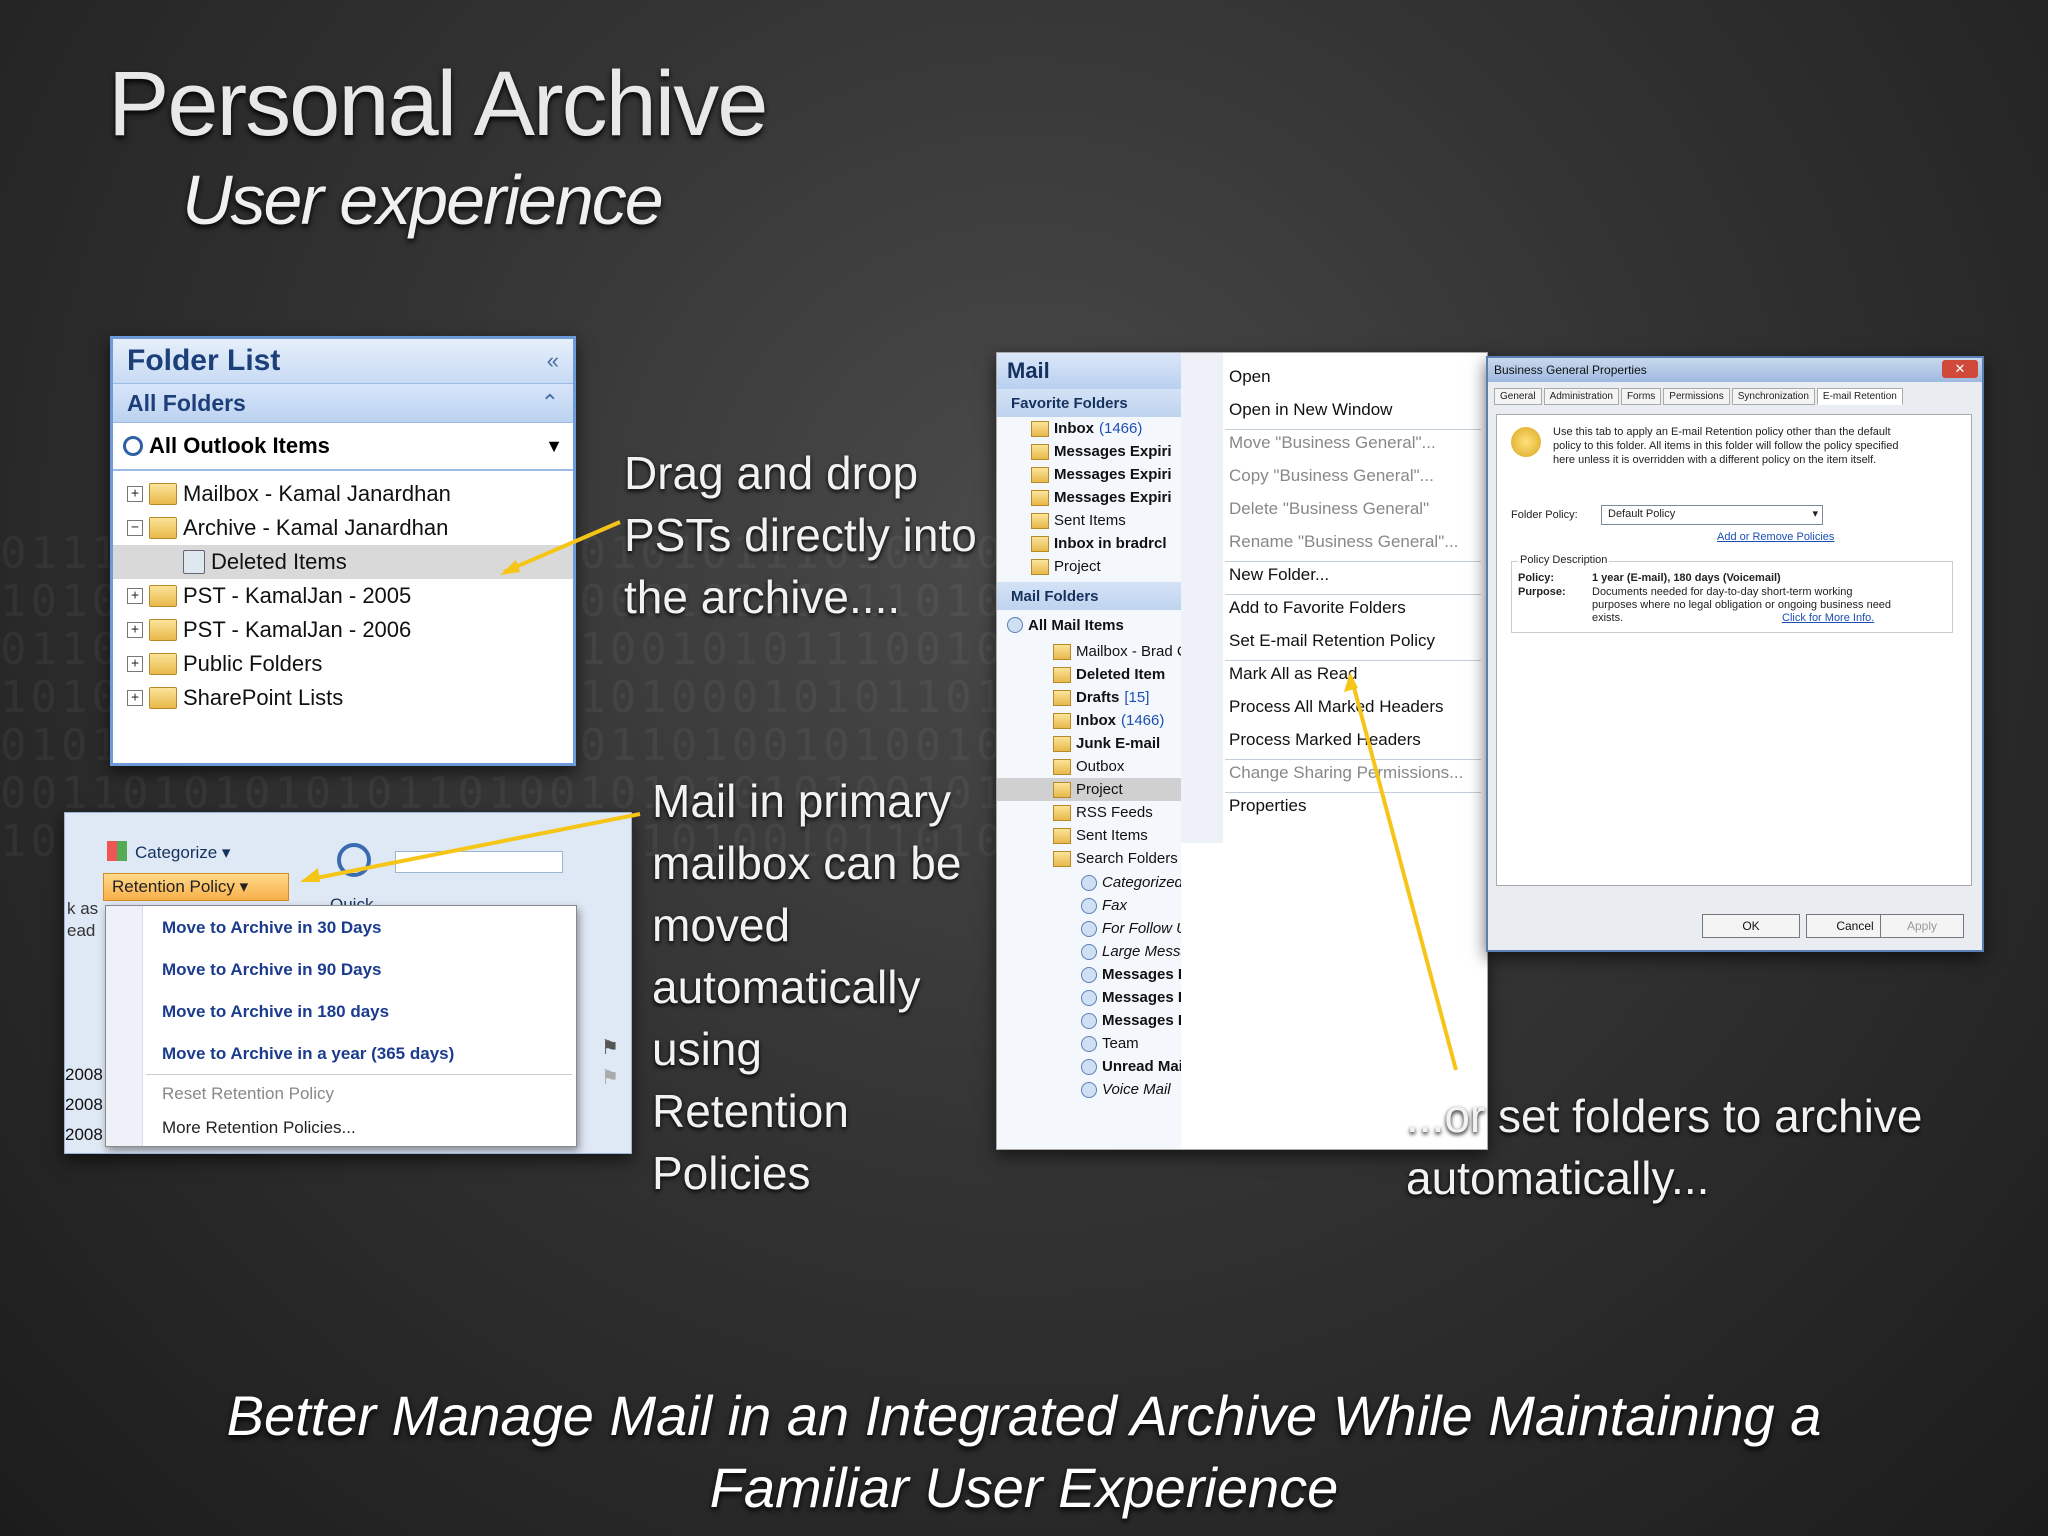 This screenshot has width=2048, height=1536. Describe the element at coordinates (479, 862) in the screenshot. I see `quick-search-box` at that location.